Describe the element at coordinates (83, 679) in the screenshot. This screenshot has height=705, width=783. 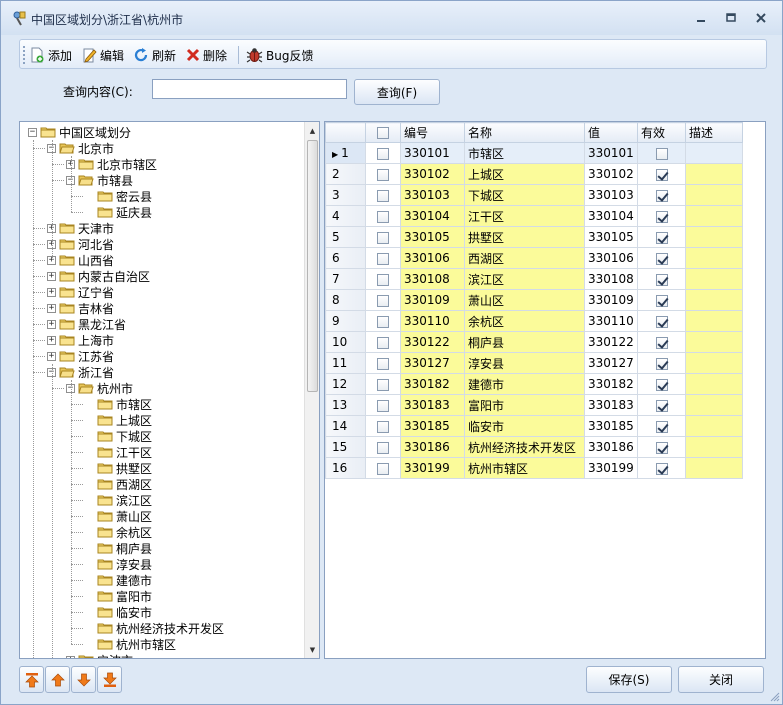
I see `move-down-button` at that location.